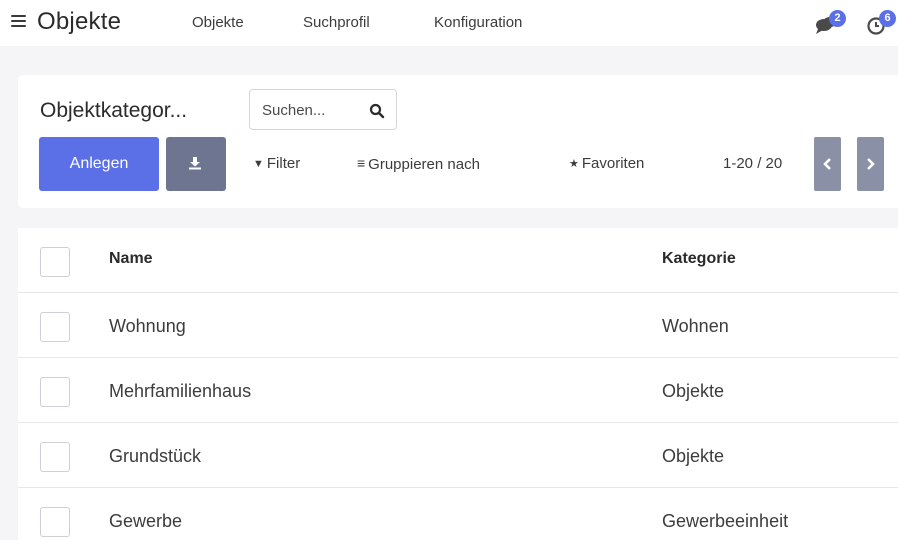  Describe the element at coordinates (458, 260) in the screenshot. I see `table-header: Name Kategorie` at that location.